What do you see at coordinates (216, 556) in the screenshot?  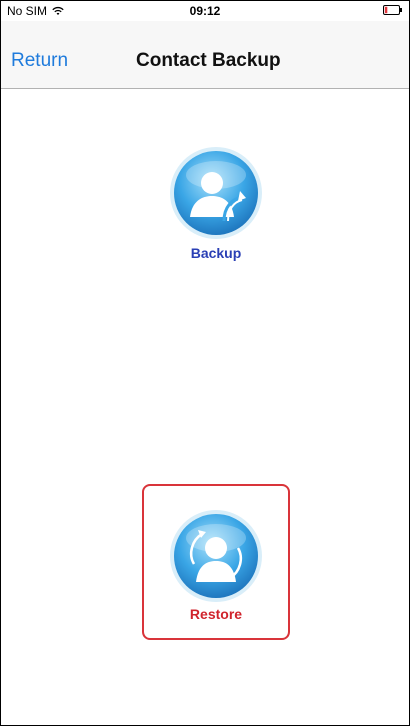 I see `contact-restore-icon` at bounding box center [216, 556].